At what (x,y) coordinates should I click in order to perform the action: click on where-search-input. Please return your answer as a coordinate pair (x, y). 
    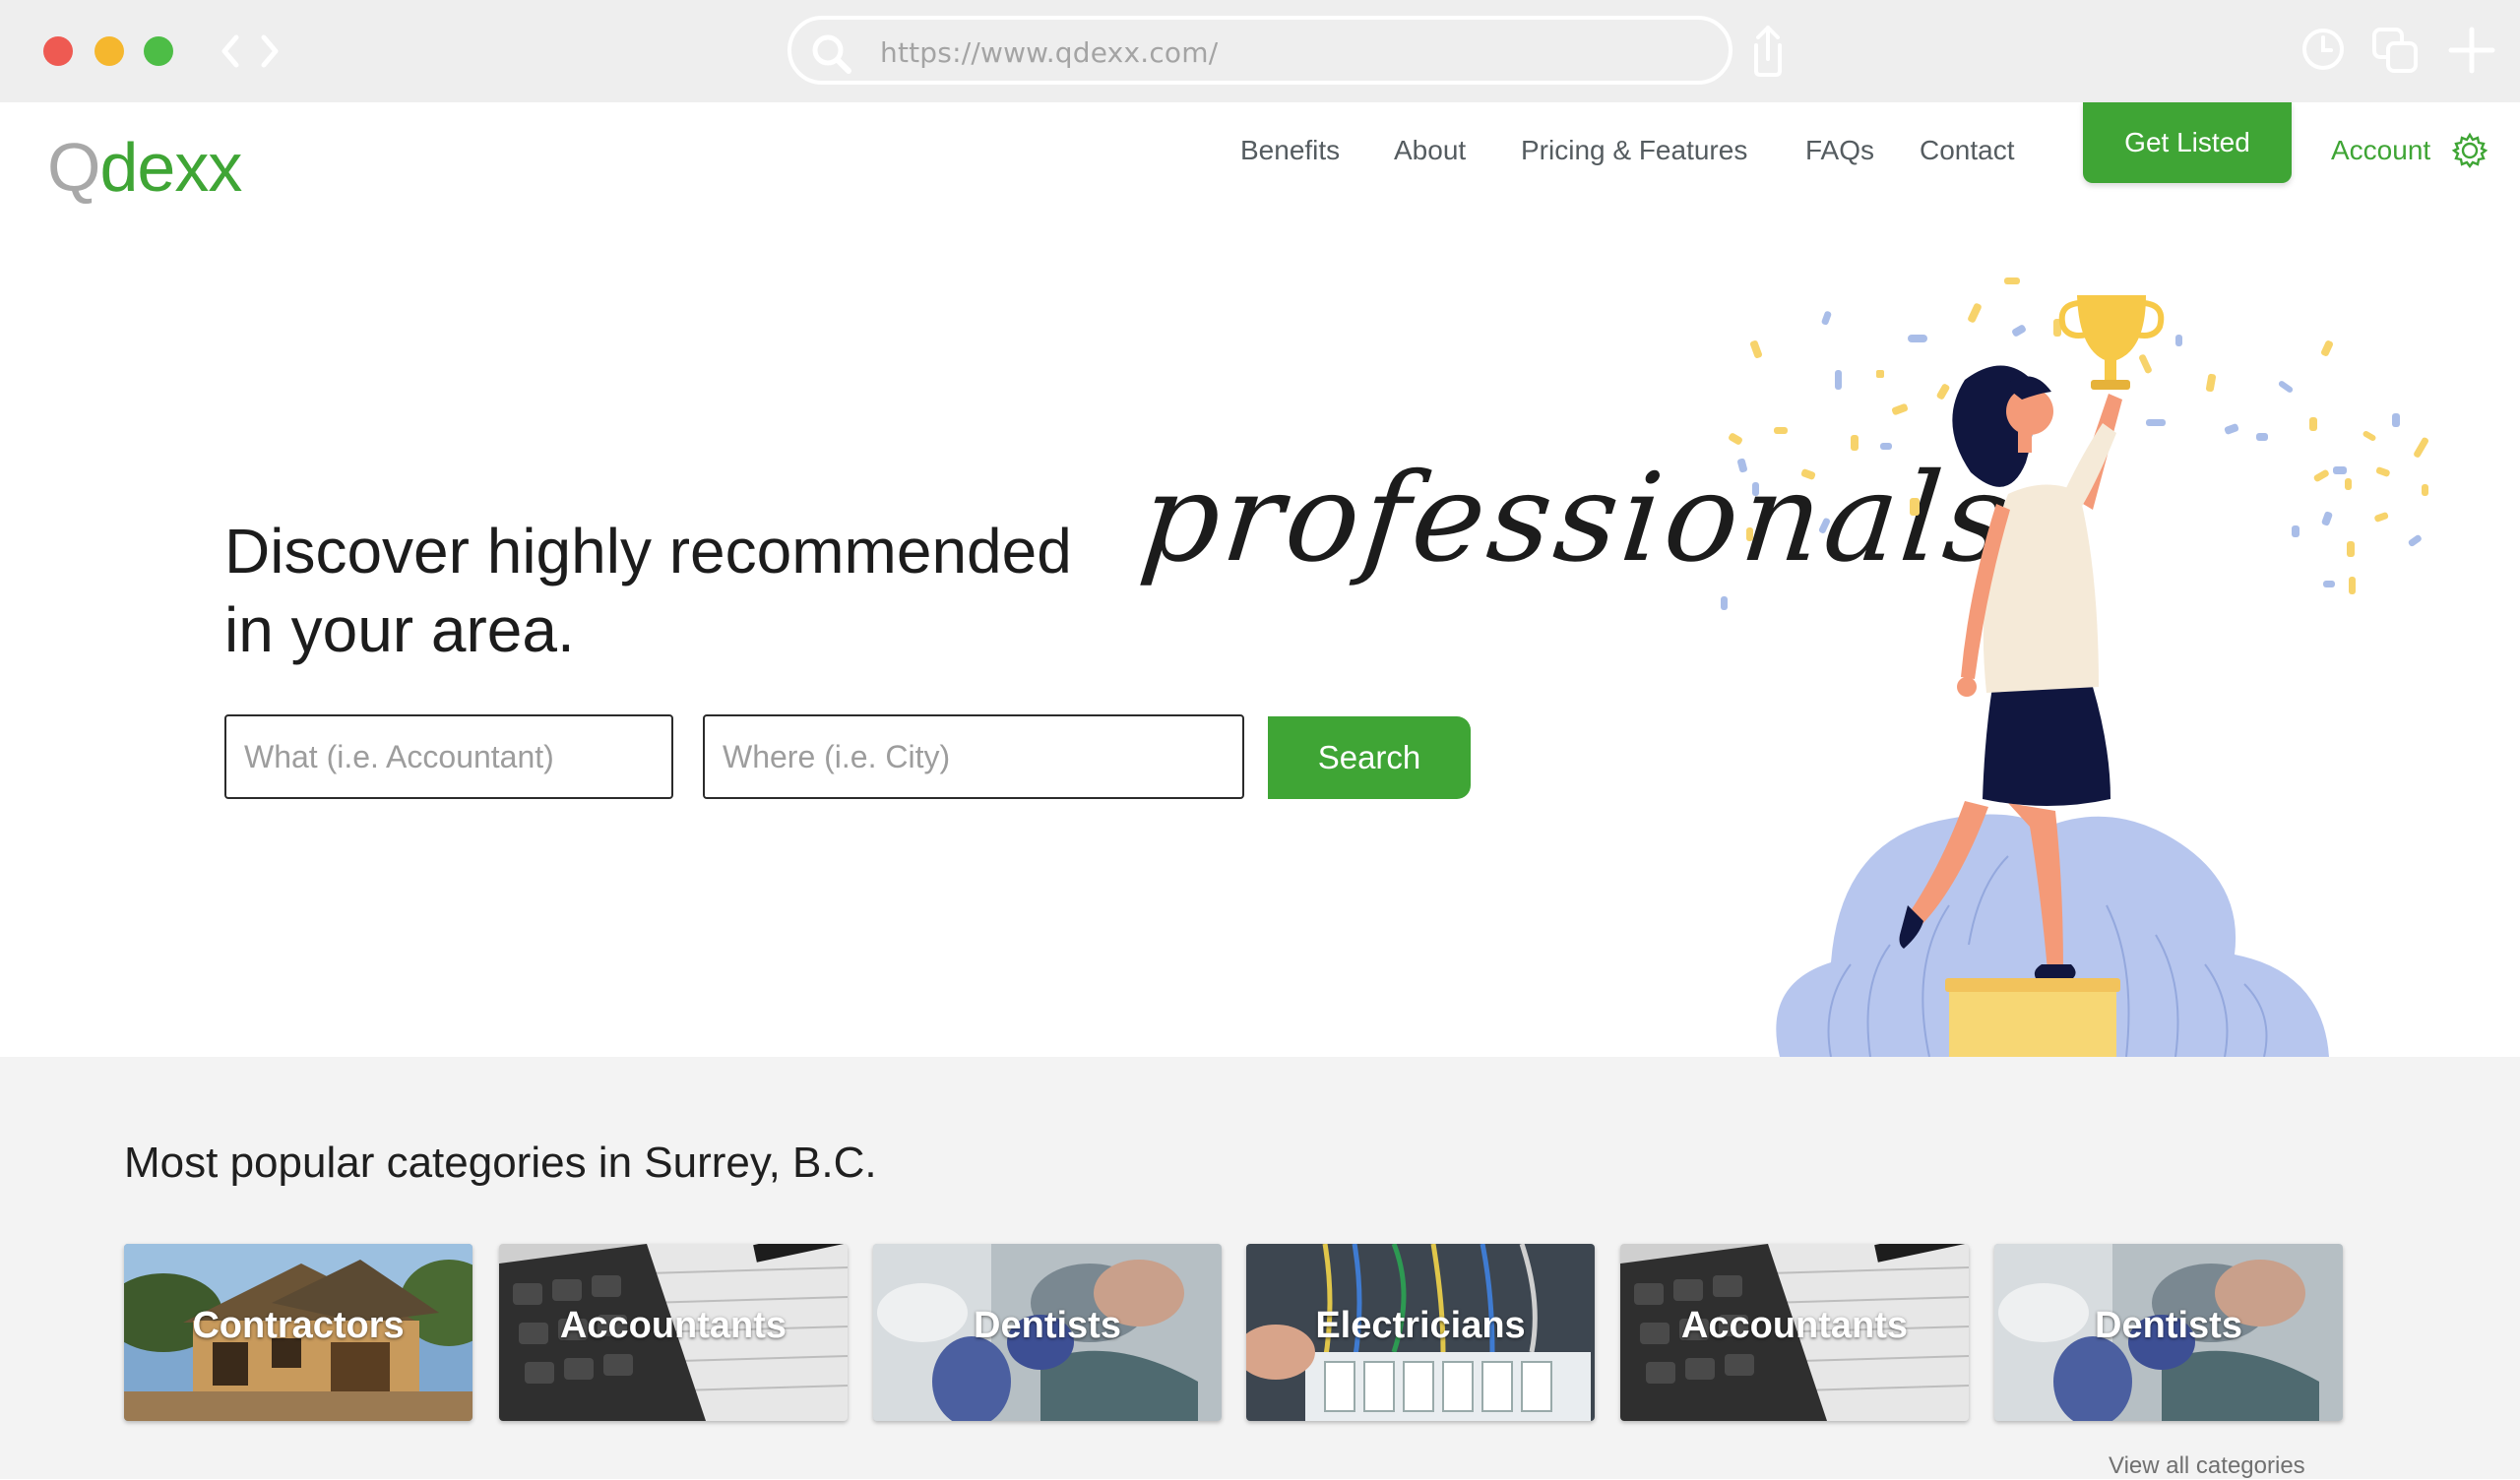
    Looking at the image, I should click on (973, 757).